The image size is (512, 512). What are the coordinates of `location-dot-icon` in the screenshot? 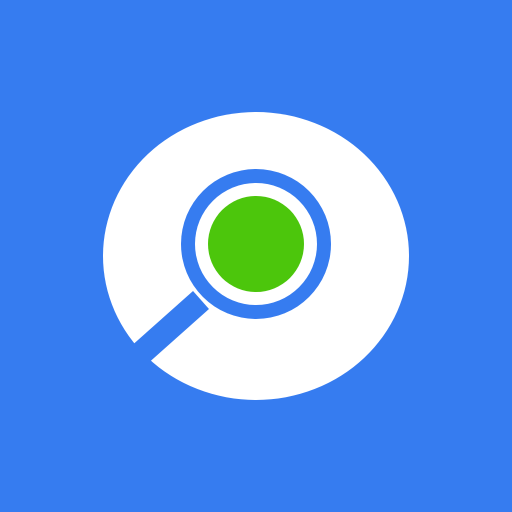 It's located at (256, 244).